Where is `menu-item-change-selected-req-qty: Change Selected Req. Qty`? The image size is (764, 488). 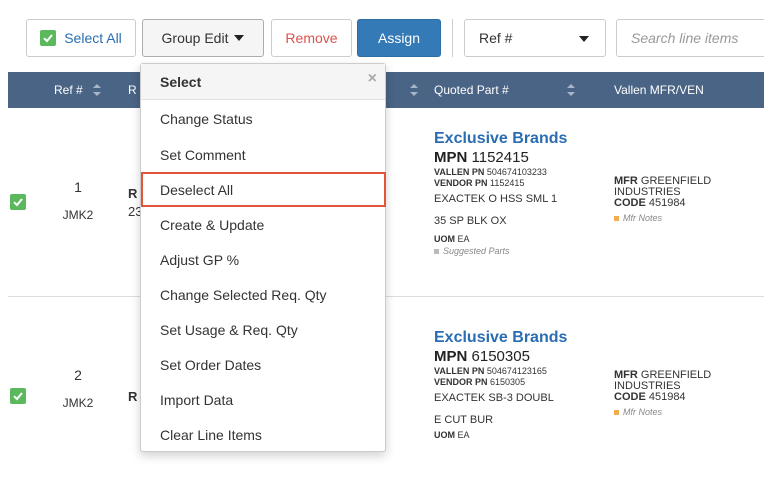 menu-item-change-selected-req-qty: Change Selected Req. Qty is located at coordinates (263, 294).